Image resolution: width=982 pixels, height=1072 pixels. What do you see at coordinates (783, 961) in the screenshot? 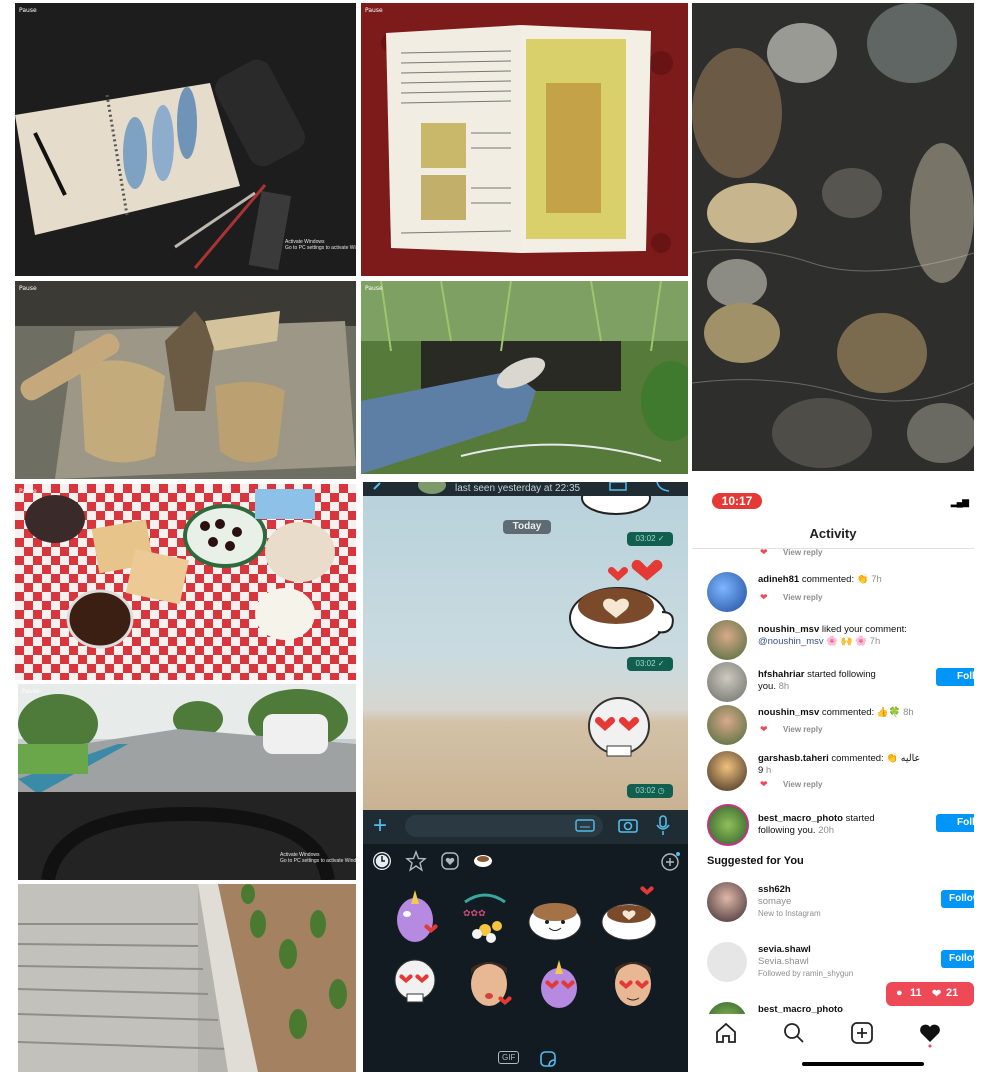
I see `full-name: Sevia.shawl` at bounding box center [783, 961].